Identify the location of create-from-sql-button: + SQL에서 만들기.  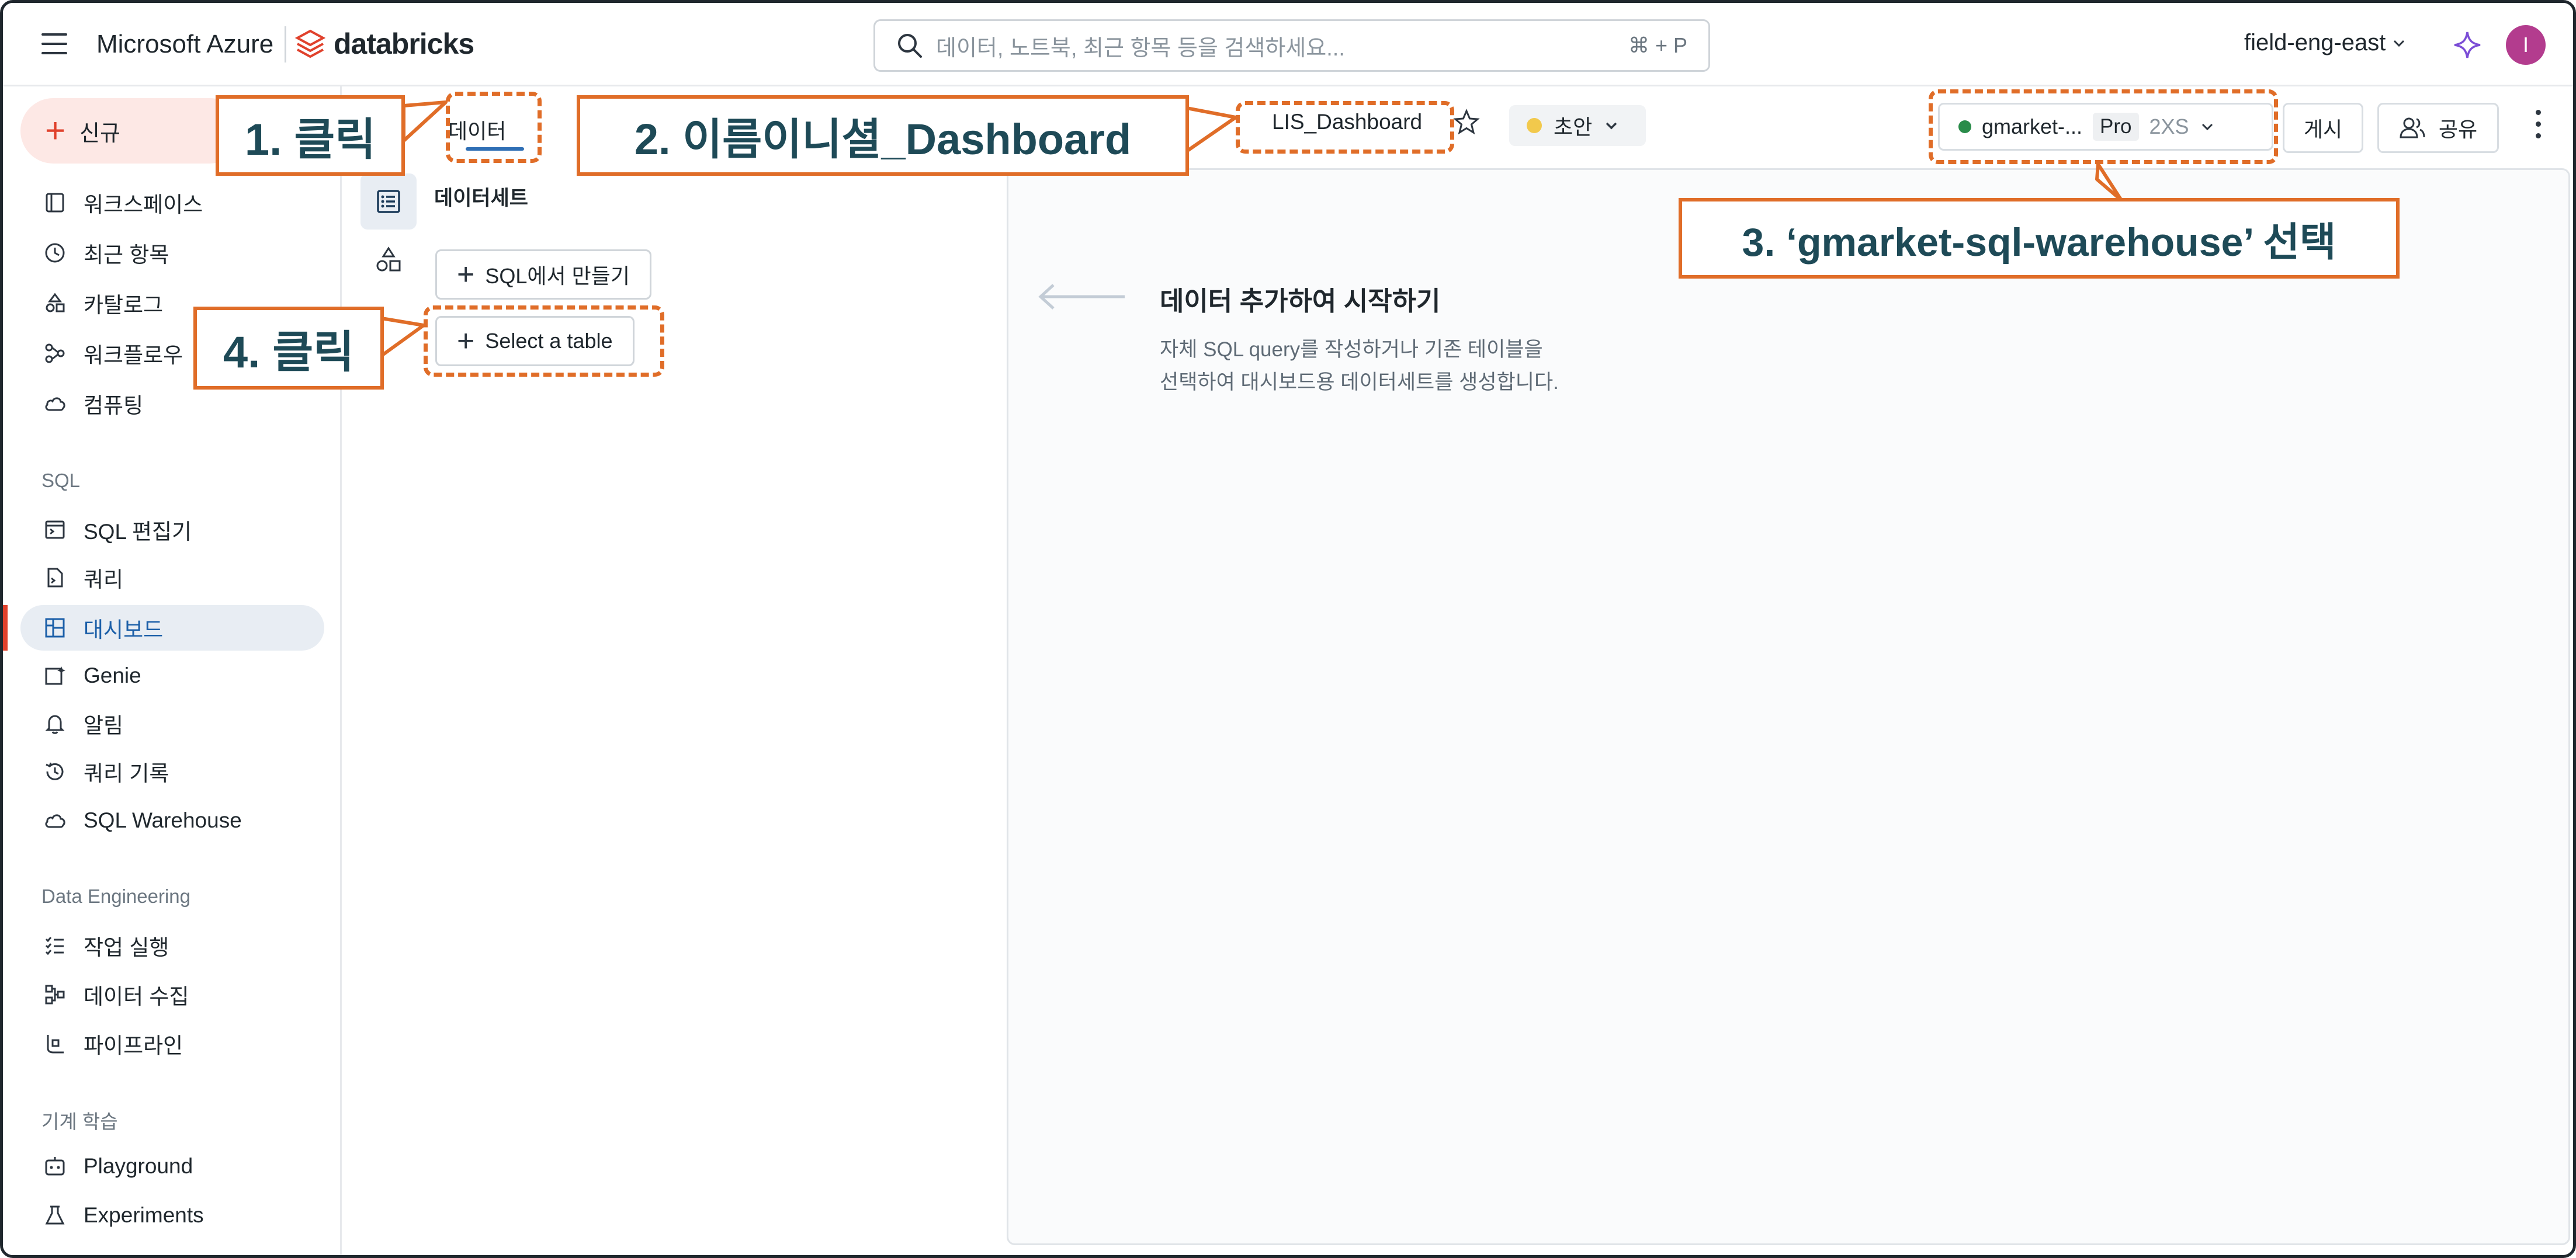
(543, 274).